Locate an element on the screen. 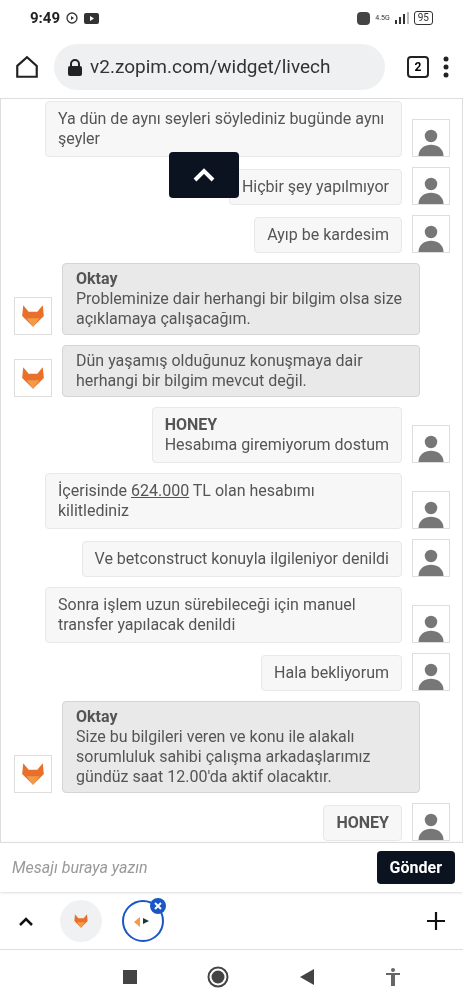  message-text: Ayıp be kardesim is located at coordinates (328, 235).